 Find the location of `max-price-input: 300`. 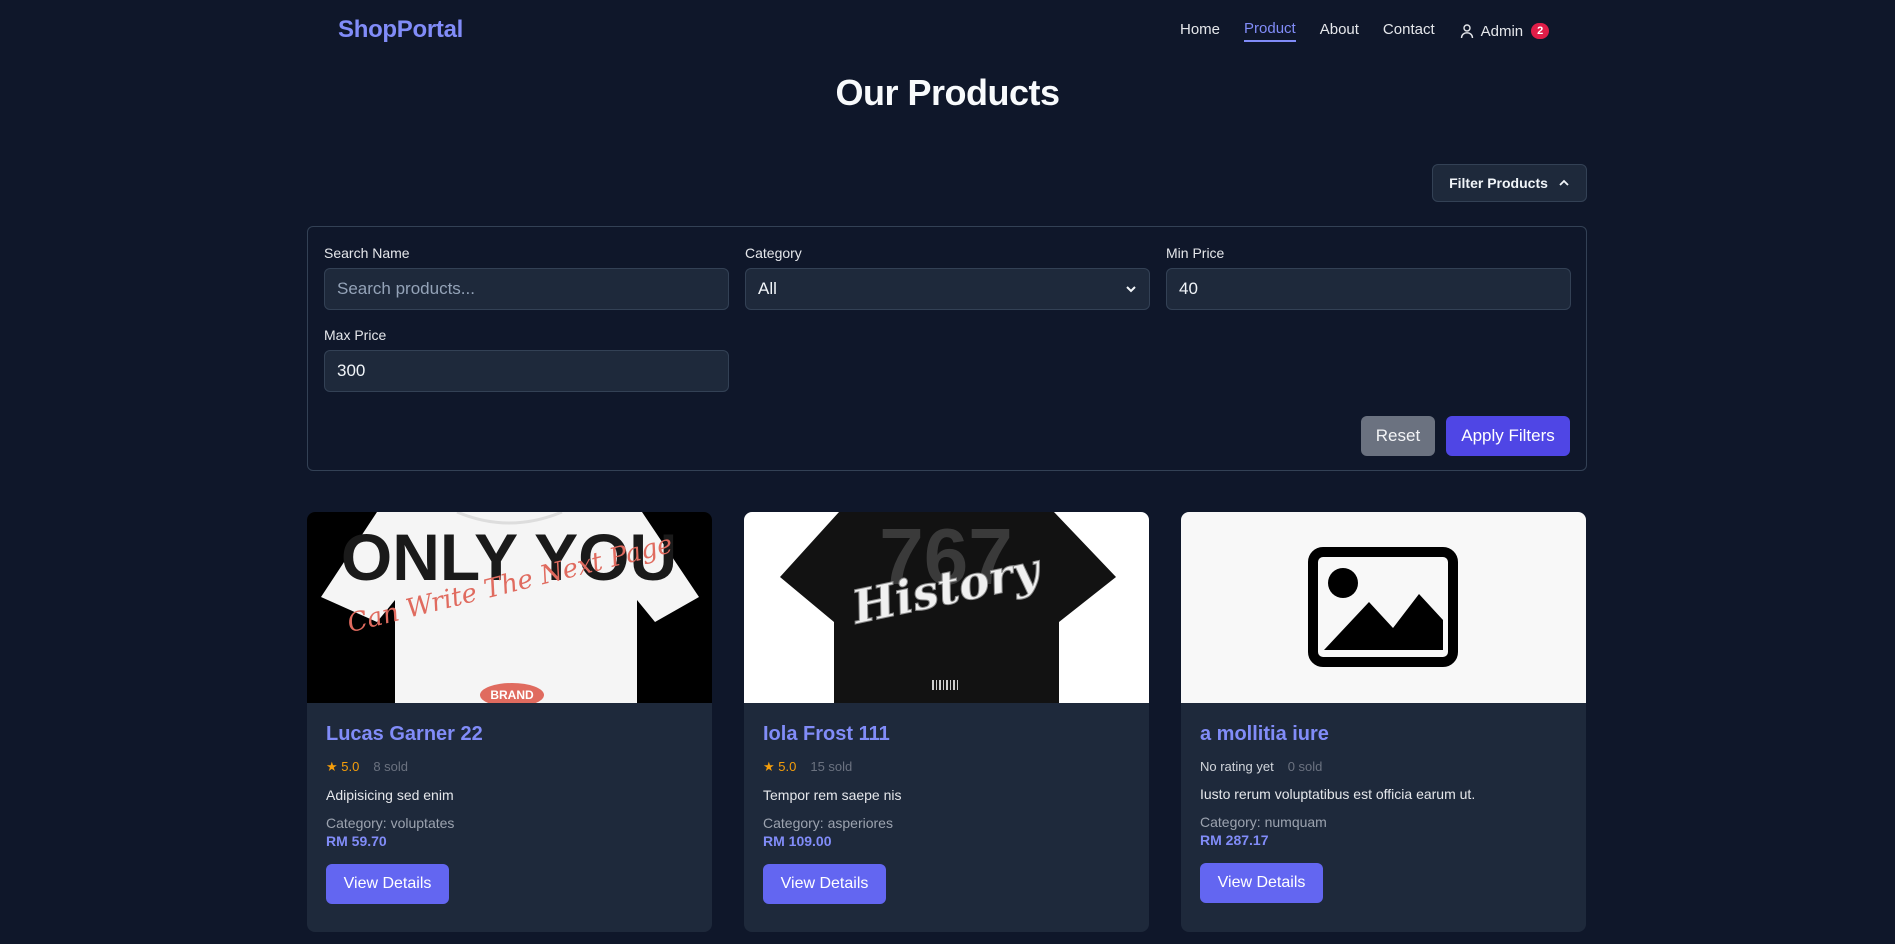

max-price-input: 300 is located at coordinates (526, 371).